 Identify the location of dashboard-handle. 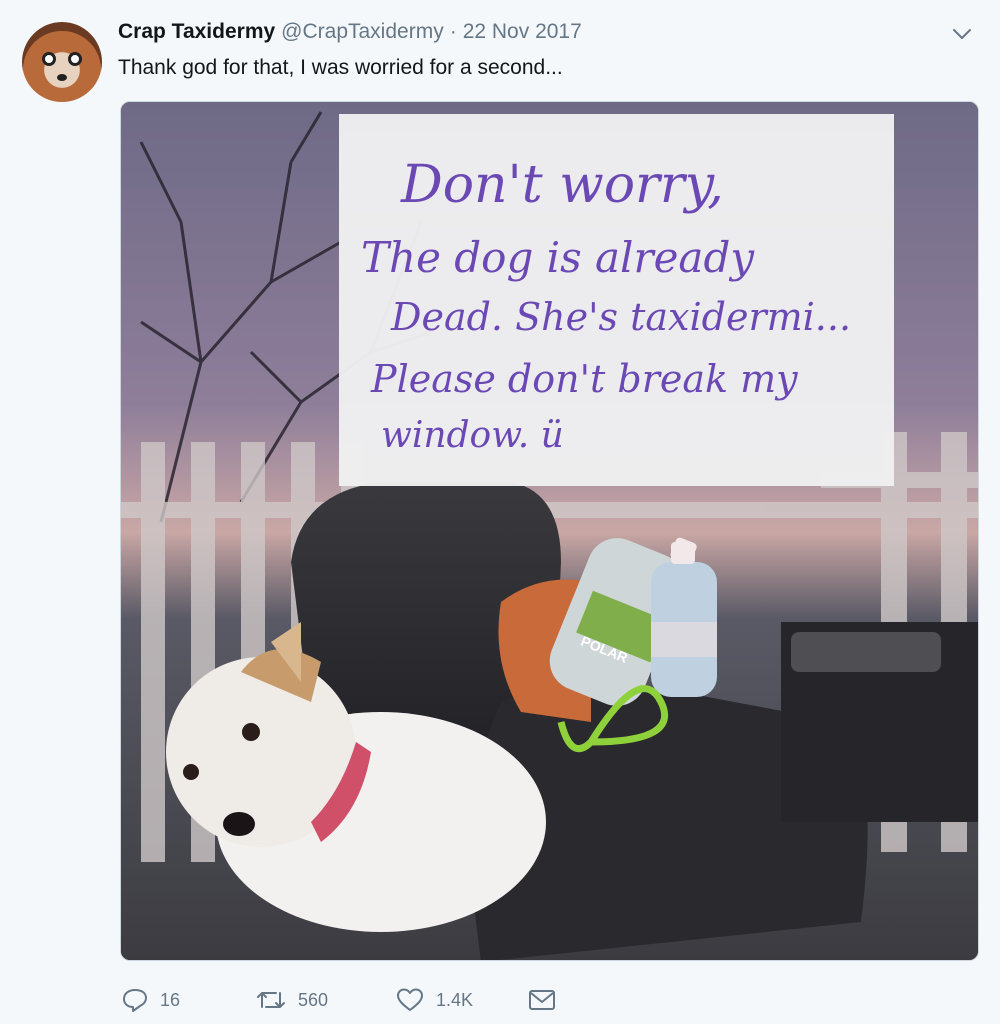
(866, 652).